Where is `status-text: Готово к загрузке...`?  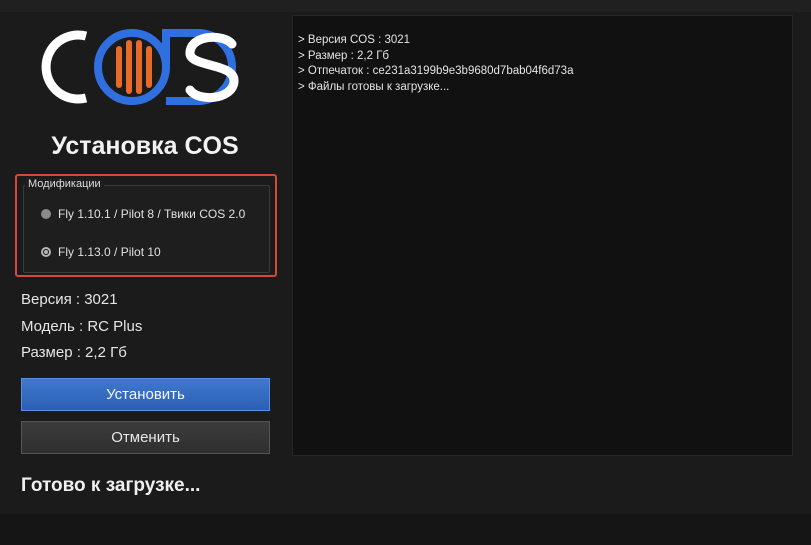
status-text: Готово к загрузке... is located at coordinates (111, 485).